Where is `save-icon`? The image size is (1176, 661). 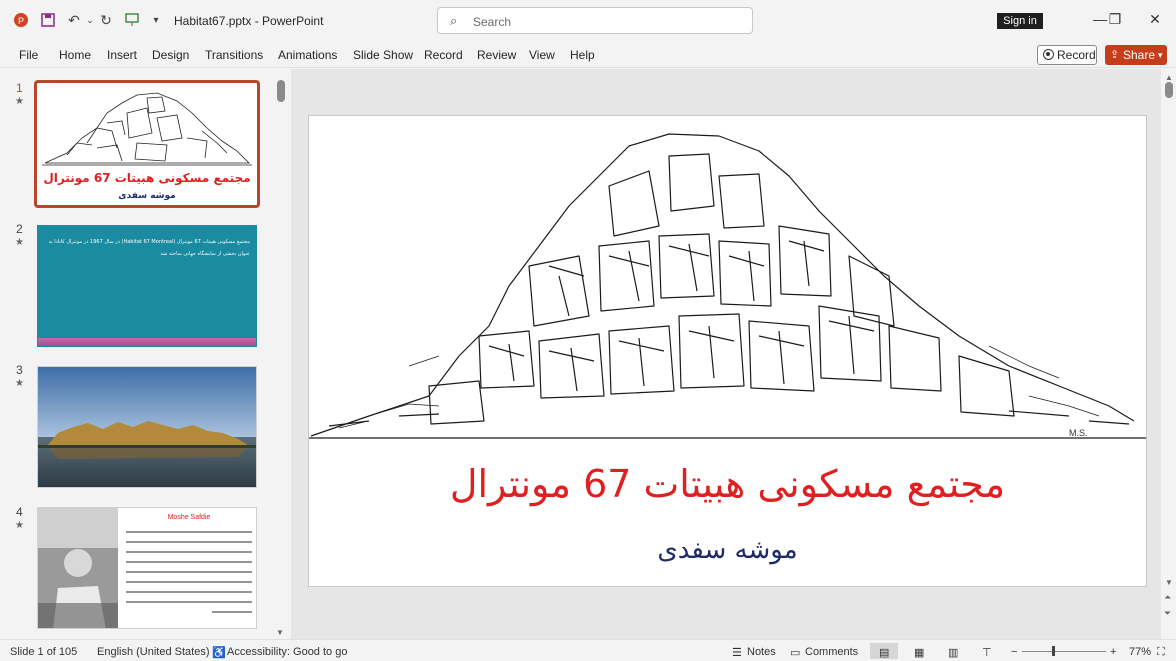 save-icon is located at coordinates (48, 20).